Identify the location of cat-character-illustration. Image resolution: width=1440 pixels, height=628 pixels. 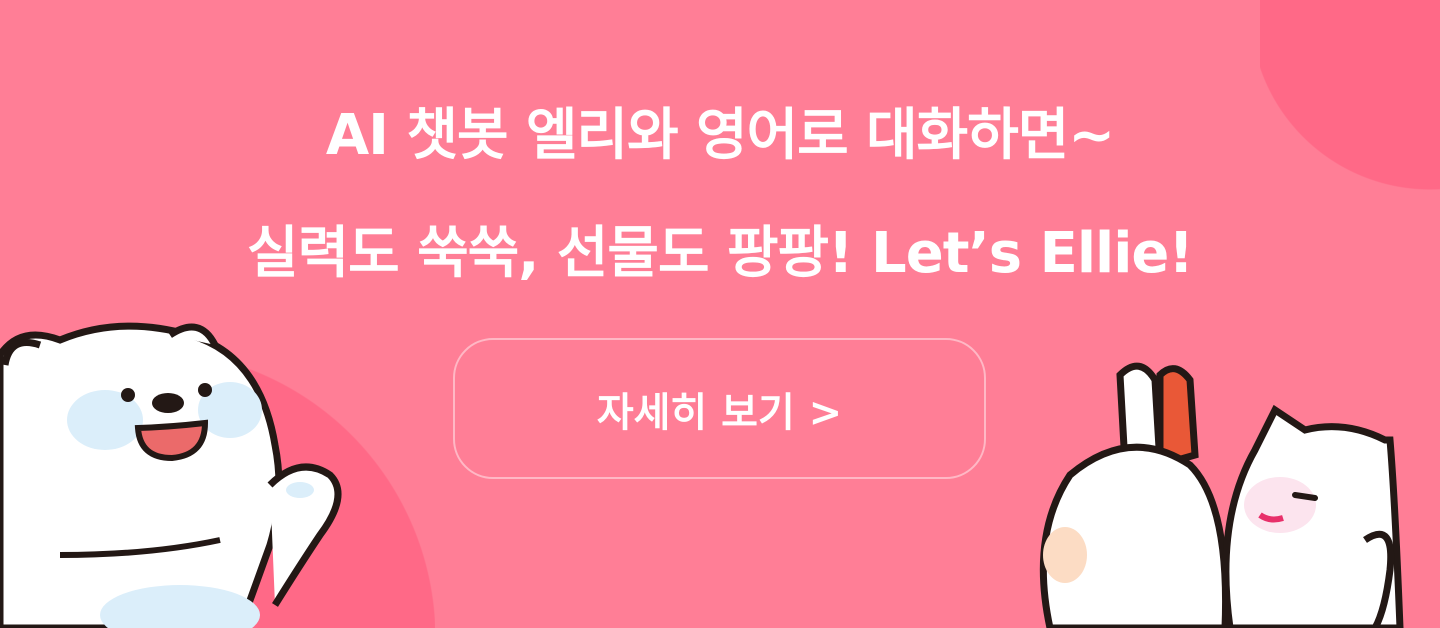
(1313, 516).